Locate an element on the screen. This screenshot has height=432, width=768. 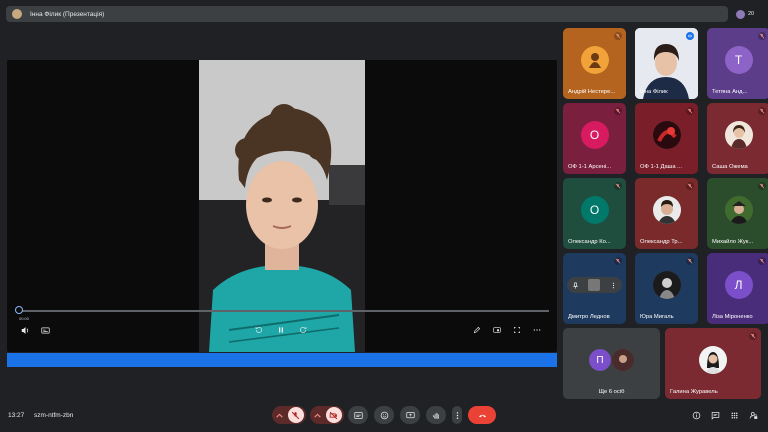
apps-grid-icon is located at coordinates (734, 415).